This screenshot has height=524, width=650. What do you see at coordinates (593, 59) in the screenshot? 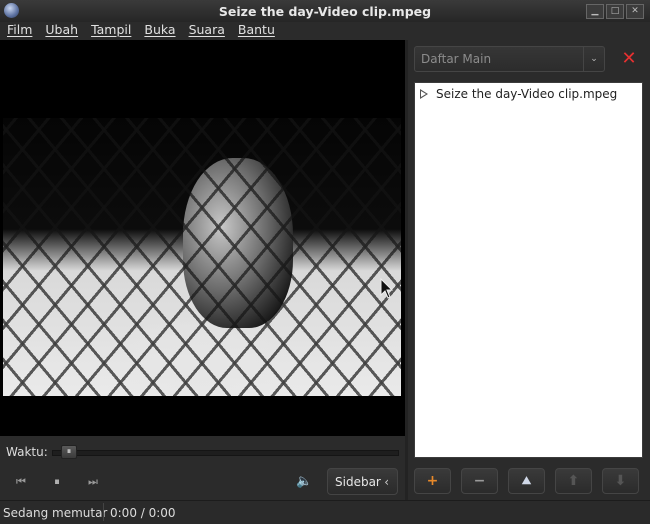
I see `chevron-down-icon: ⌄` at bounding box center [593, 59].